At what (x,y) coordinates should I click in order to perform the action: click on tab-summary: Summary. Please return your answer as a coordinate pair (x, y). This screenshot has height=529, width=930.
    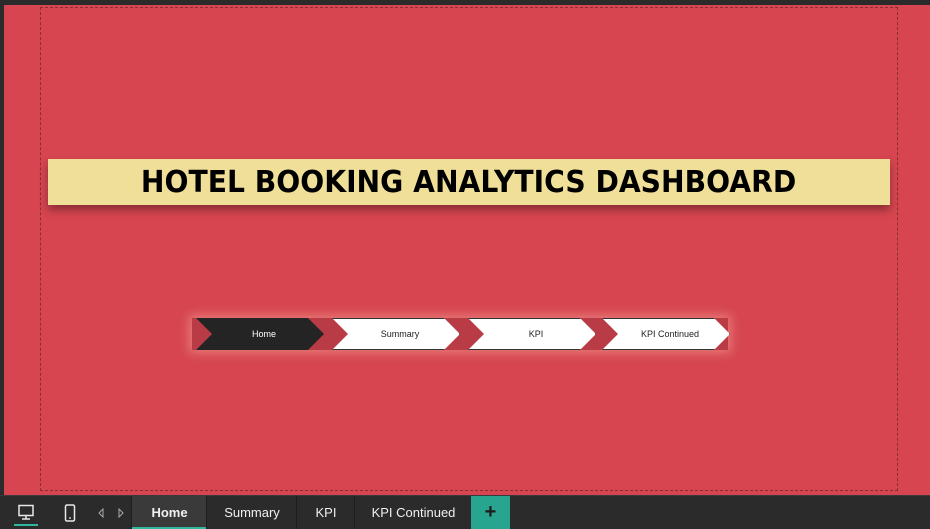
    Looking at the image, I should click on (251, 512).